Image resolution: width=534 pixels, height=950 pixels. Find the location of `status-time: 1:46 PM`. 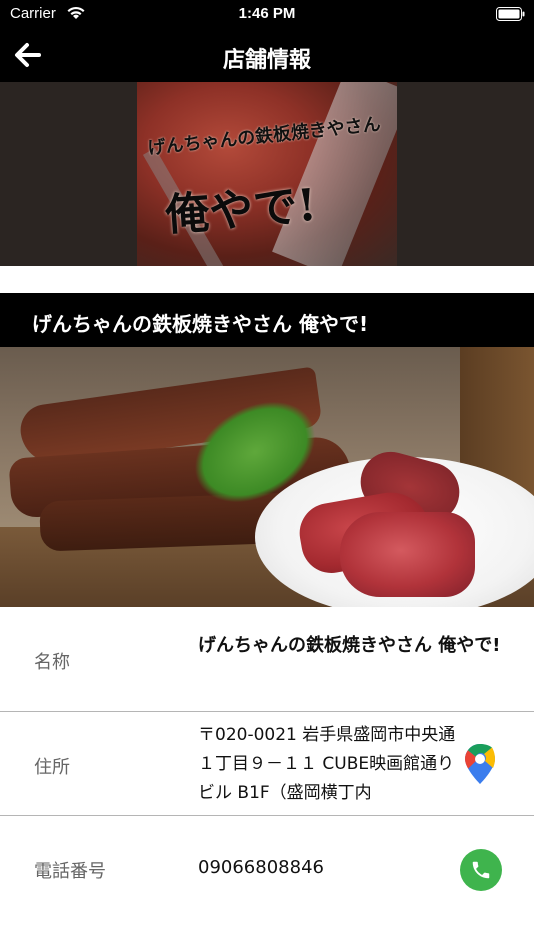

status-time: 1:46 PM is located at coordinates (267, 13).